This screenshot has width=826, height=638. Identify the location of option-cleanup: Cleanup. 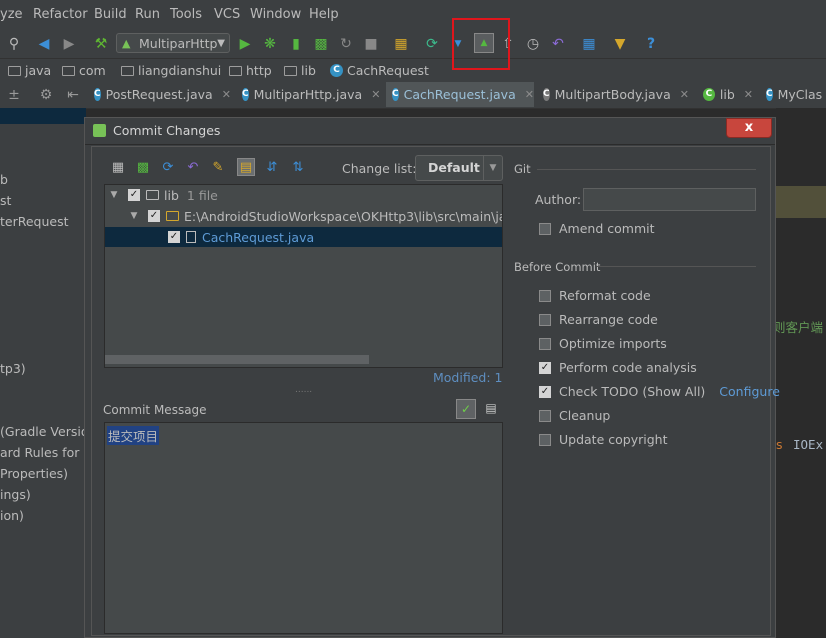
(574, 415).